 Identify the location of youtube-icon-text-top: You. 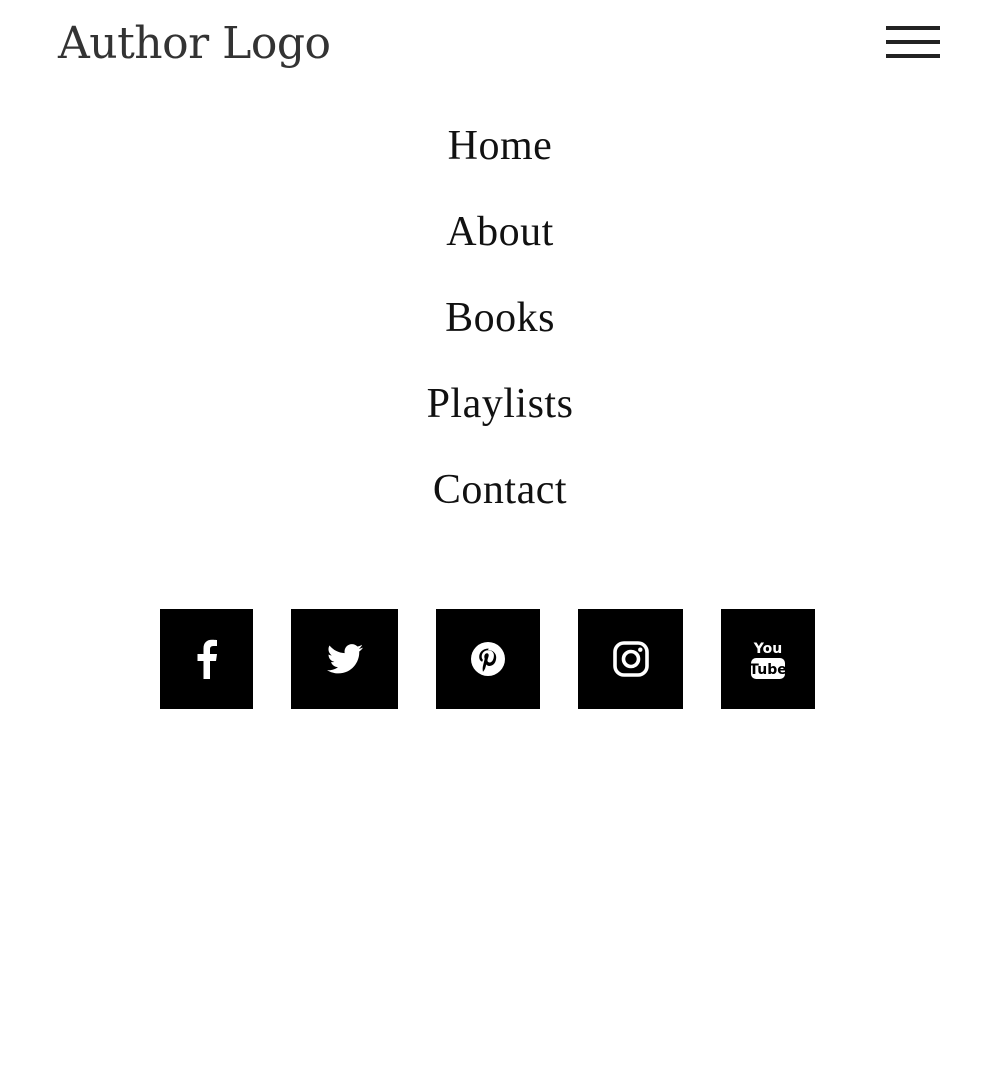
(767, 649).